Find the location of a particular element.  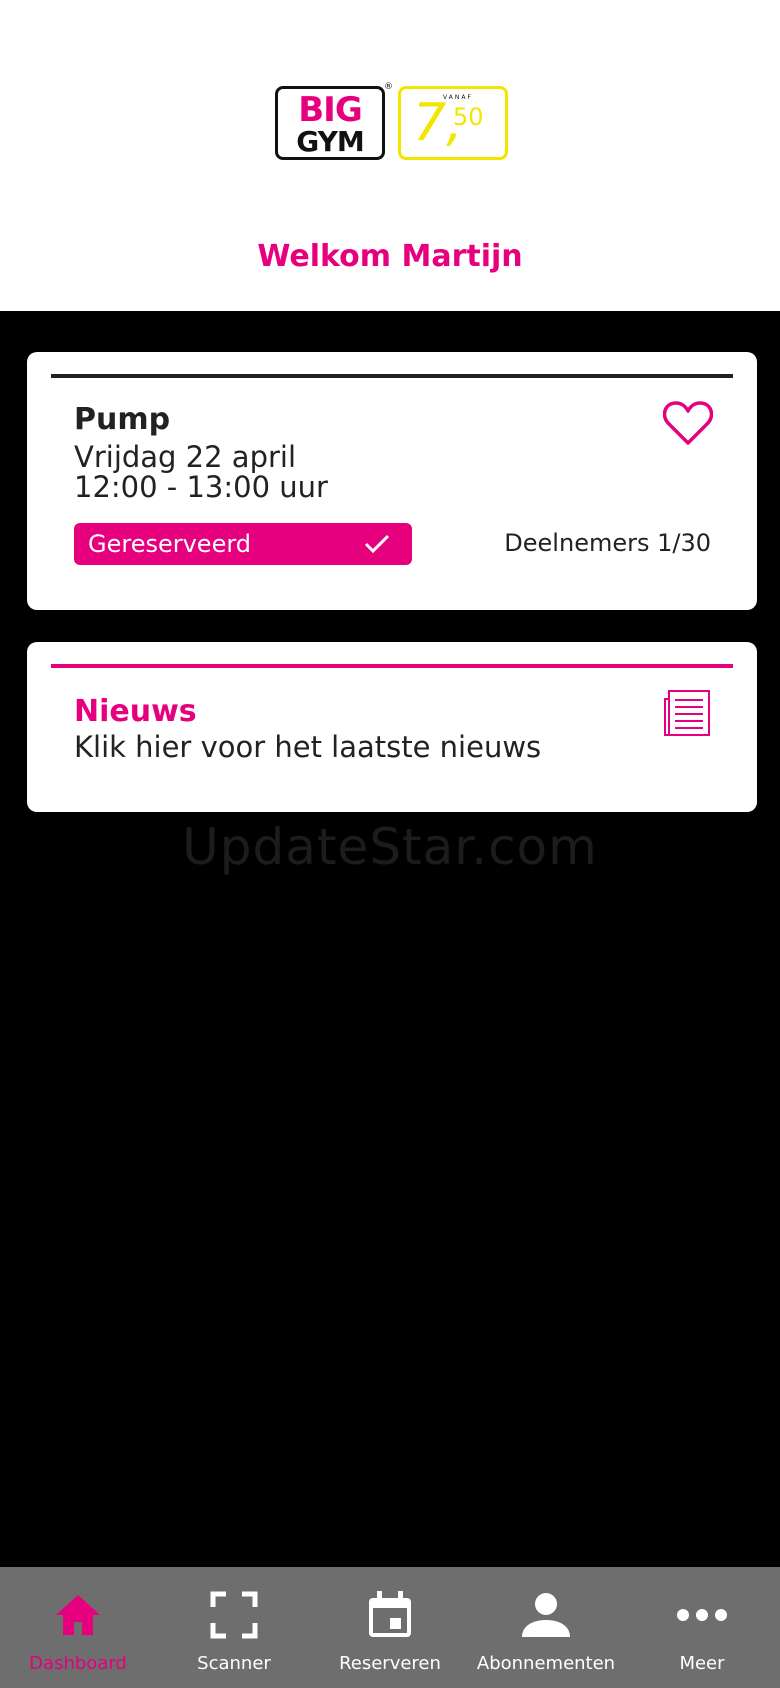

class-time: 12:00 - 13:00 uur is located at coordinates (201, 487).